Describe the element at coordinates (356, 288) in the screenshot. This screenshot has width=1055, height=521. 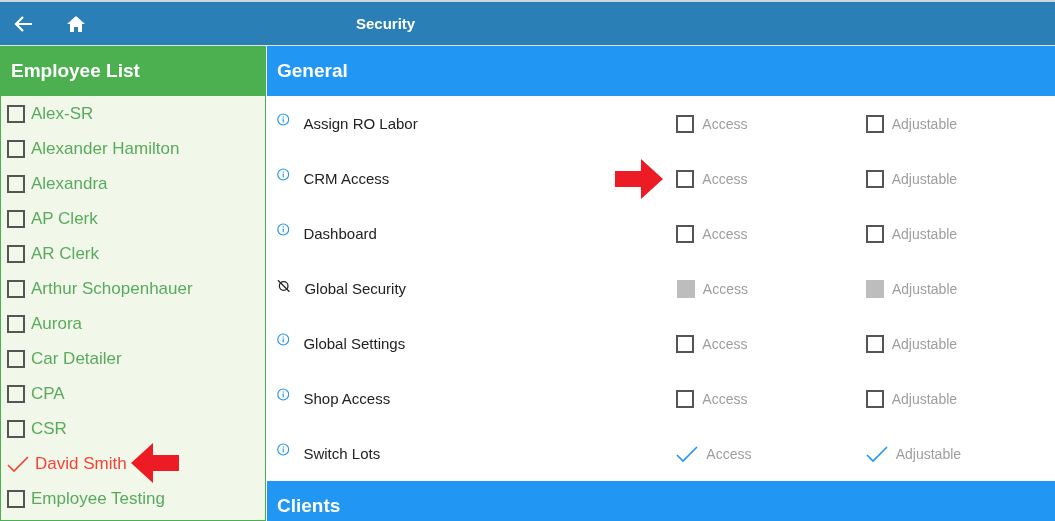
I see `permission-label: Global Security` at that location.